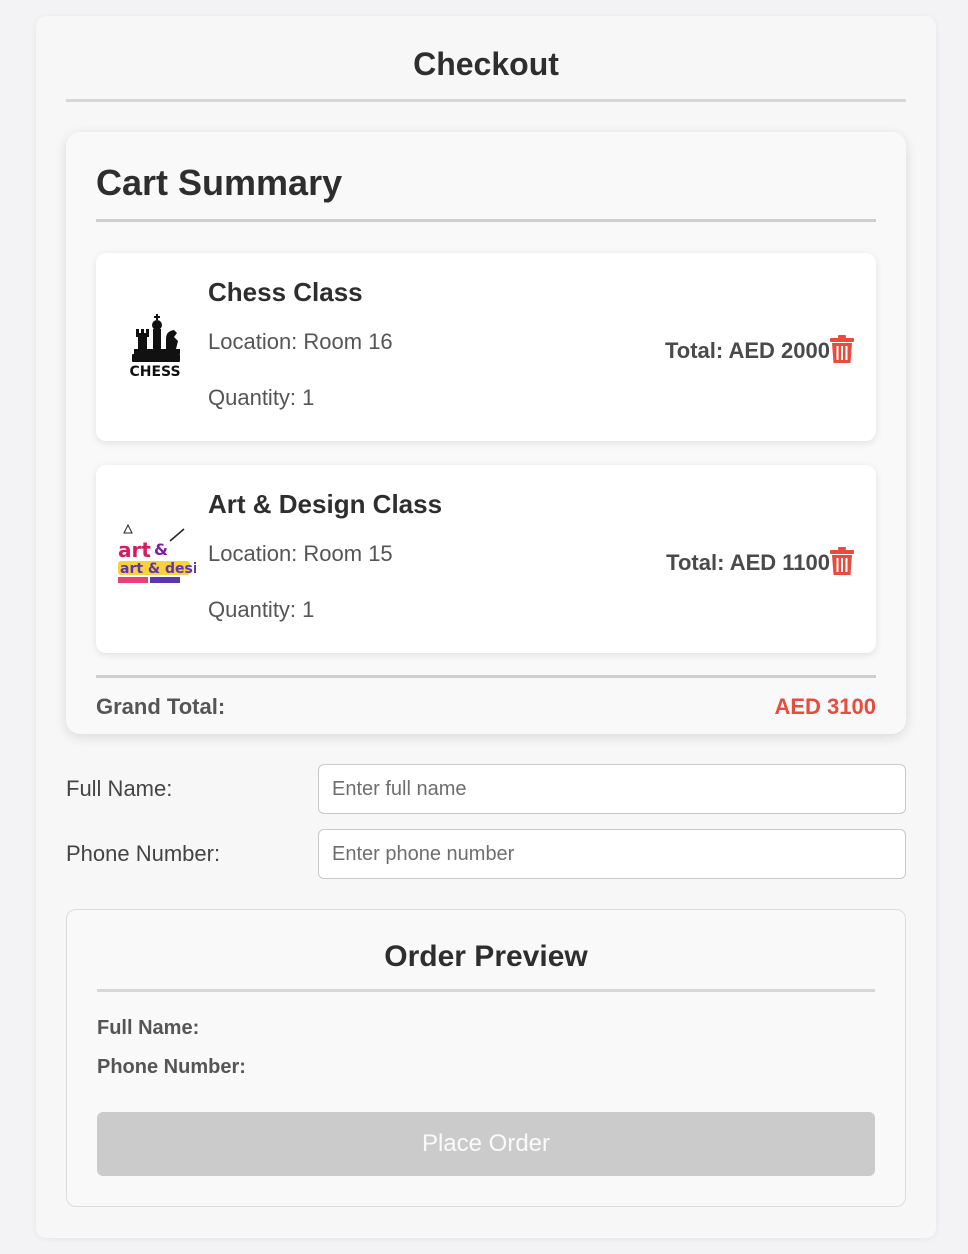  What do you see at coordinates (143, 853) in the screenshot?
I see `phone-number-label: Phone Number:` at bounding box center [143, 853].